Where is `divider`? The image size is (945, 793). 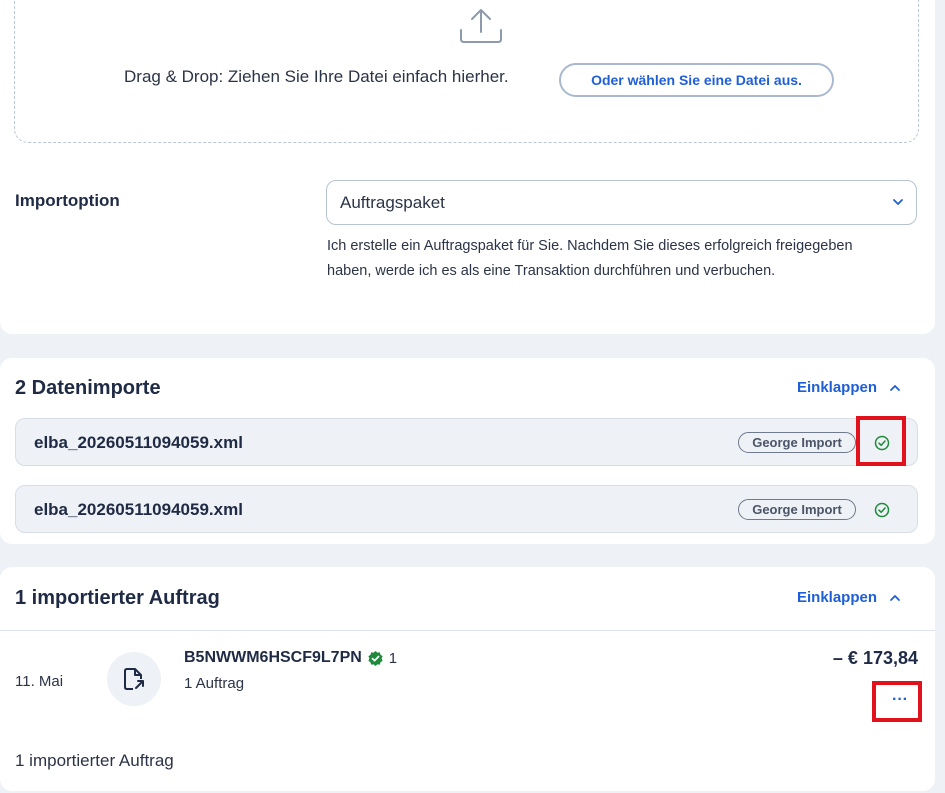
divider is located at coordinates (467, 630).